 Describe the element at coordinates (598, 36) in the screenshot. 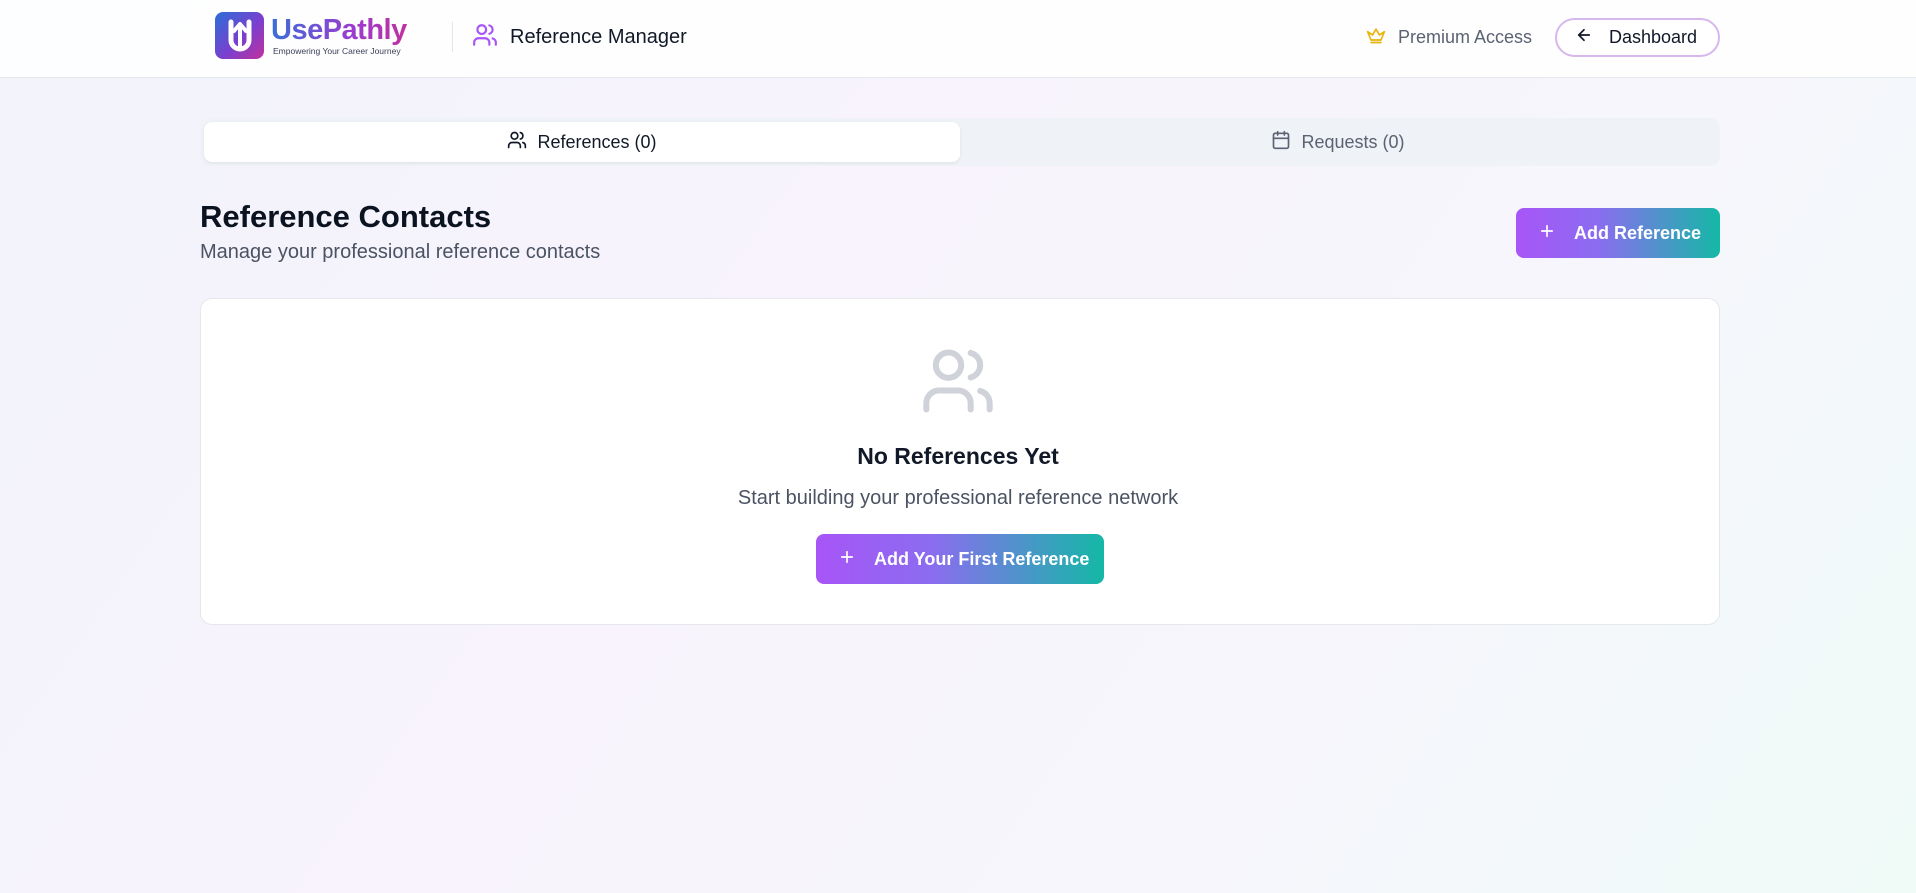

I see `page-title: Reference Manager` at that location.